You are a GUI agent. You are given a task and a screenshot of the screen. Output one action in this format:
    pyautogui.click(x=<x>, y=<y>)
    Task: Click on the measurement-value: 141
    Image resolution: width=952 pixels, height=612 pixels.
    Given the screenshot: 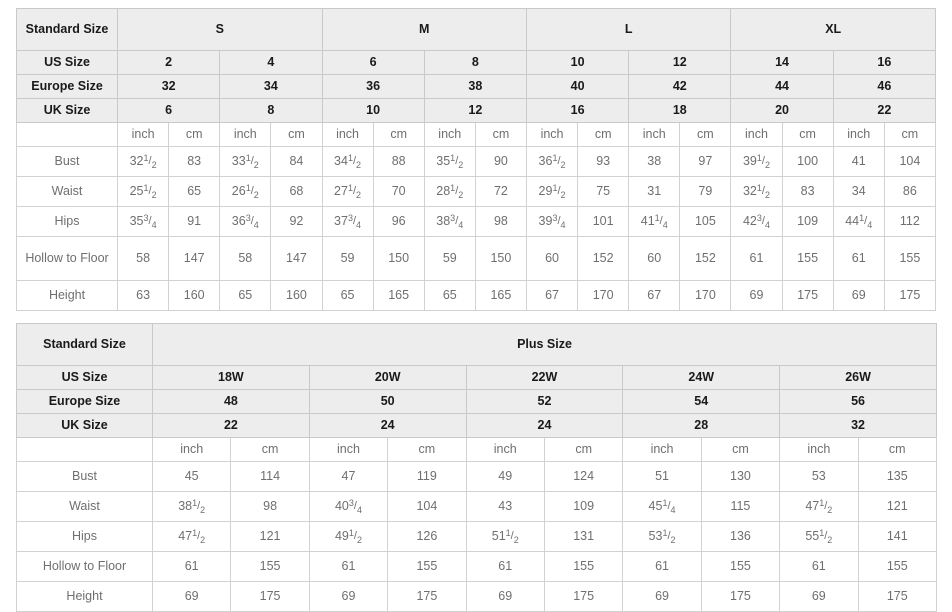 What is the action you would take?
    pyautogui.click(x=897, y=536)
    